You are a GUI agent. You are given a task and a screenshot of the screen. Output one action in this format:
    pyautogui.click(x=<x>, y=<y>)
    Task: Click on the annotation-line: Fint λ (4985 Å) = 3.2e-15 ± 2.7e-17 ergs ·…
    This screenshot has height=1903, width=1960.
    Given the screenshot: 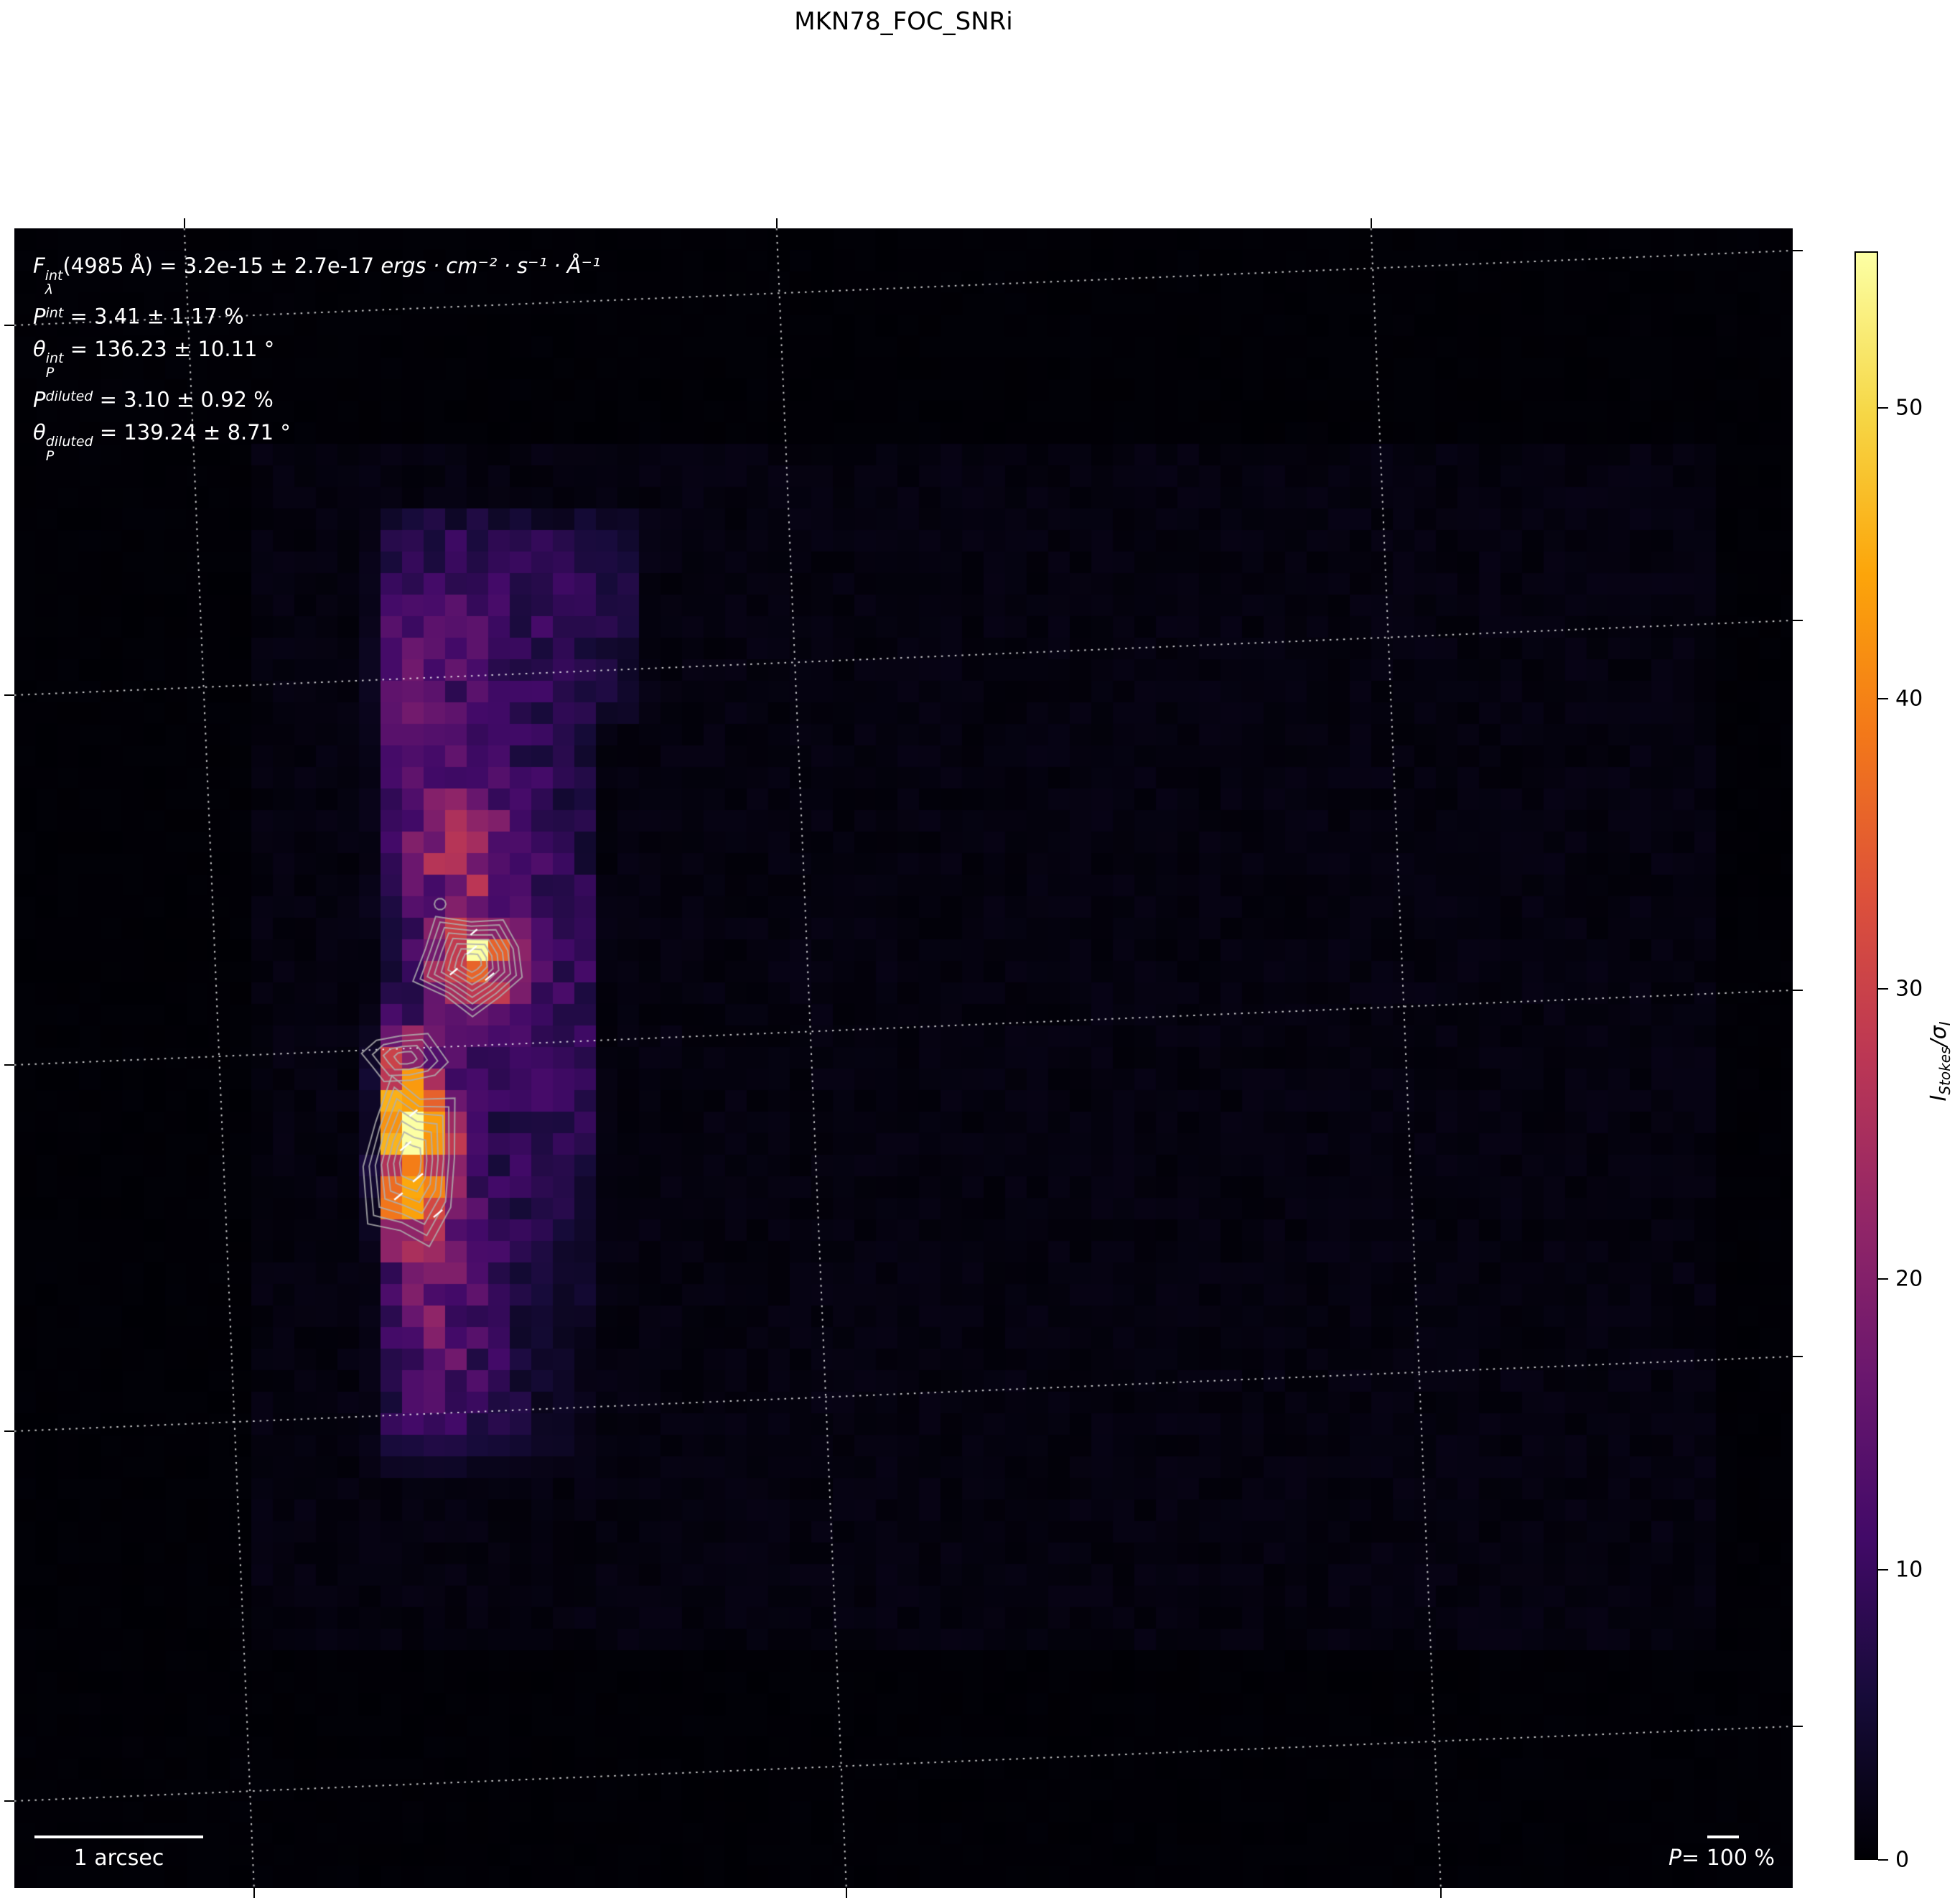 What is the action you would take?
    pyautogui.click(x=317, y=275)
    